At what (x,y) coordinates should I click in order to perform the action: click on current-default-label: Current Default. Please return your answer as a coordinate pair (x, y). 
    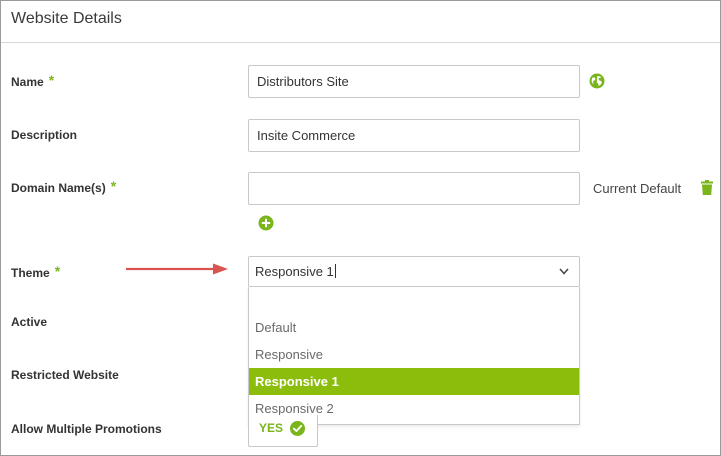
    Looking at the image, I should click on (637, 188).